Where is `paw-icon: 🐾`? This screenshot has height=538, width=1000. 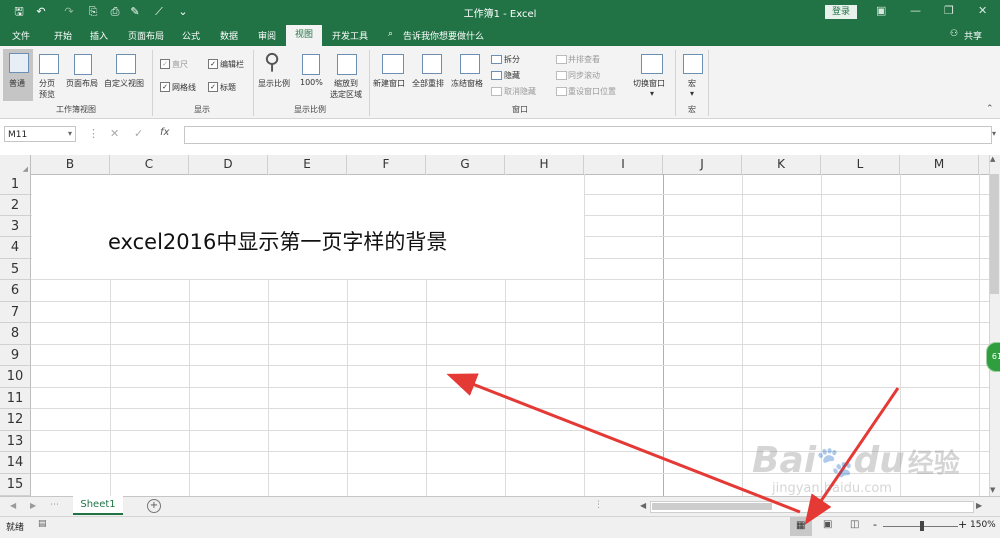
paw-icon: 🐾 is located at coordinates (835, 462).